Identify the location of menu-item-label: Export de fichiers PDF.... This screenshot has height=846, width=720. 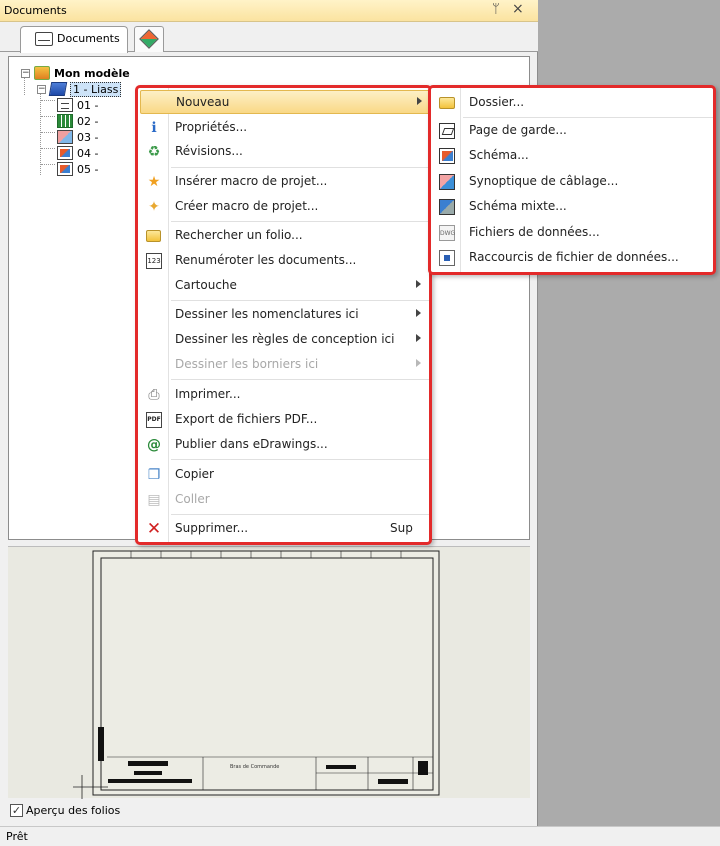
(246, 419).